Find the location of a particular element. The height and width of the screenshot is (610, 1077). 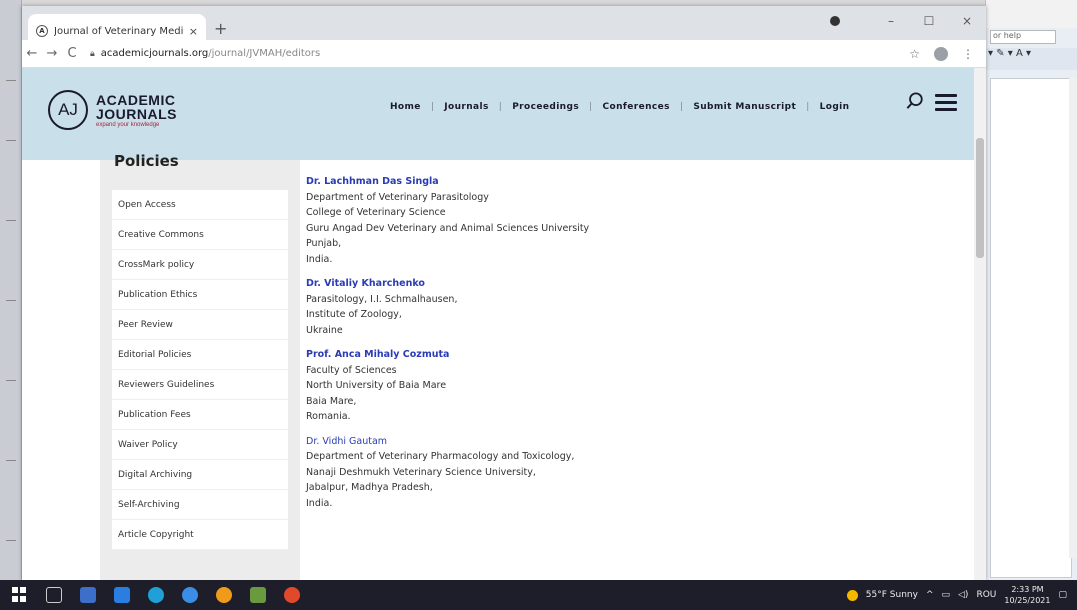

profile-avatar-icon is located at coordinates (941, 53).